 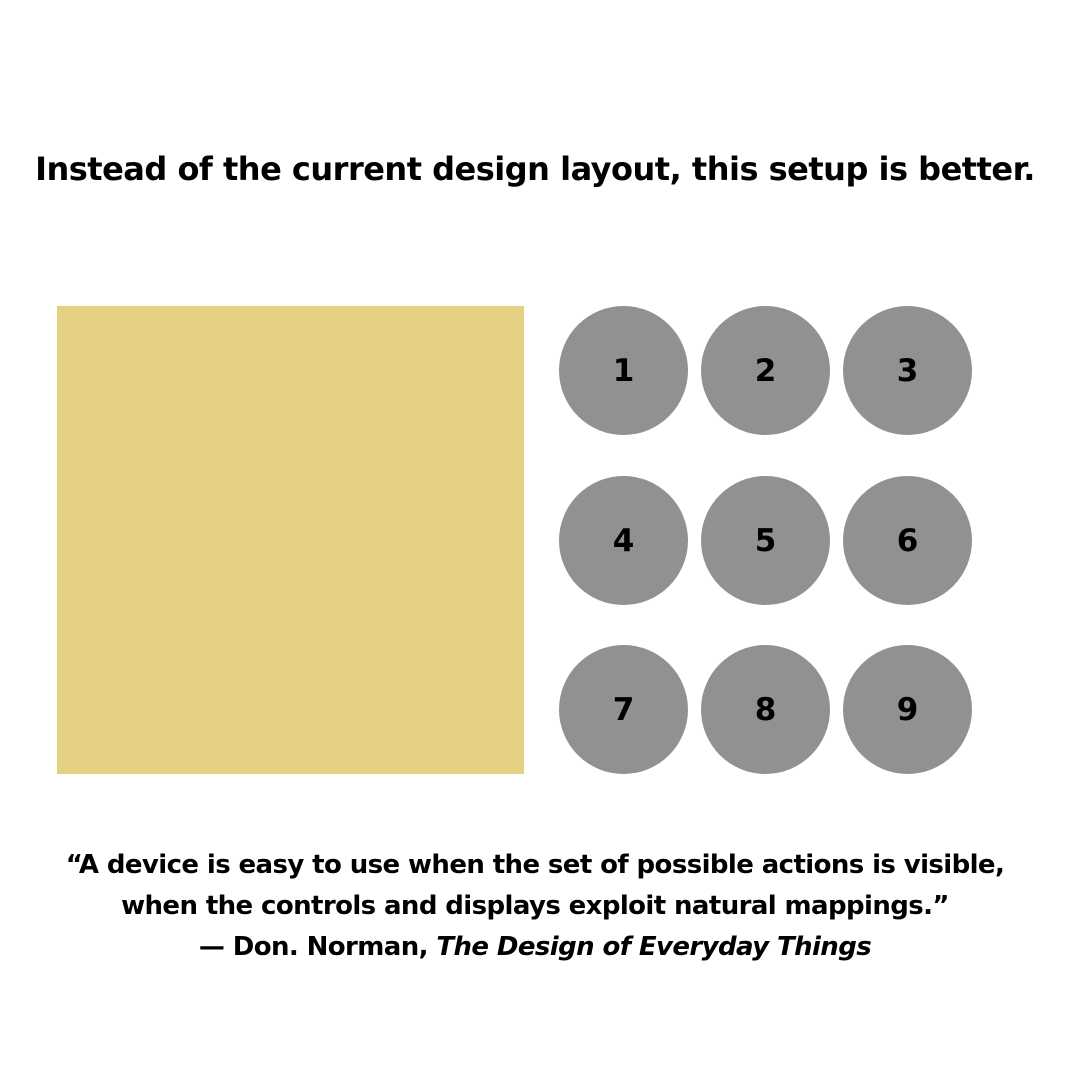 What do you see at coordinates (765, 709) in the screenshot?
I see `key-8-button: 8` at bounding box center [765, 709].